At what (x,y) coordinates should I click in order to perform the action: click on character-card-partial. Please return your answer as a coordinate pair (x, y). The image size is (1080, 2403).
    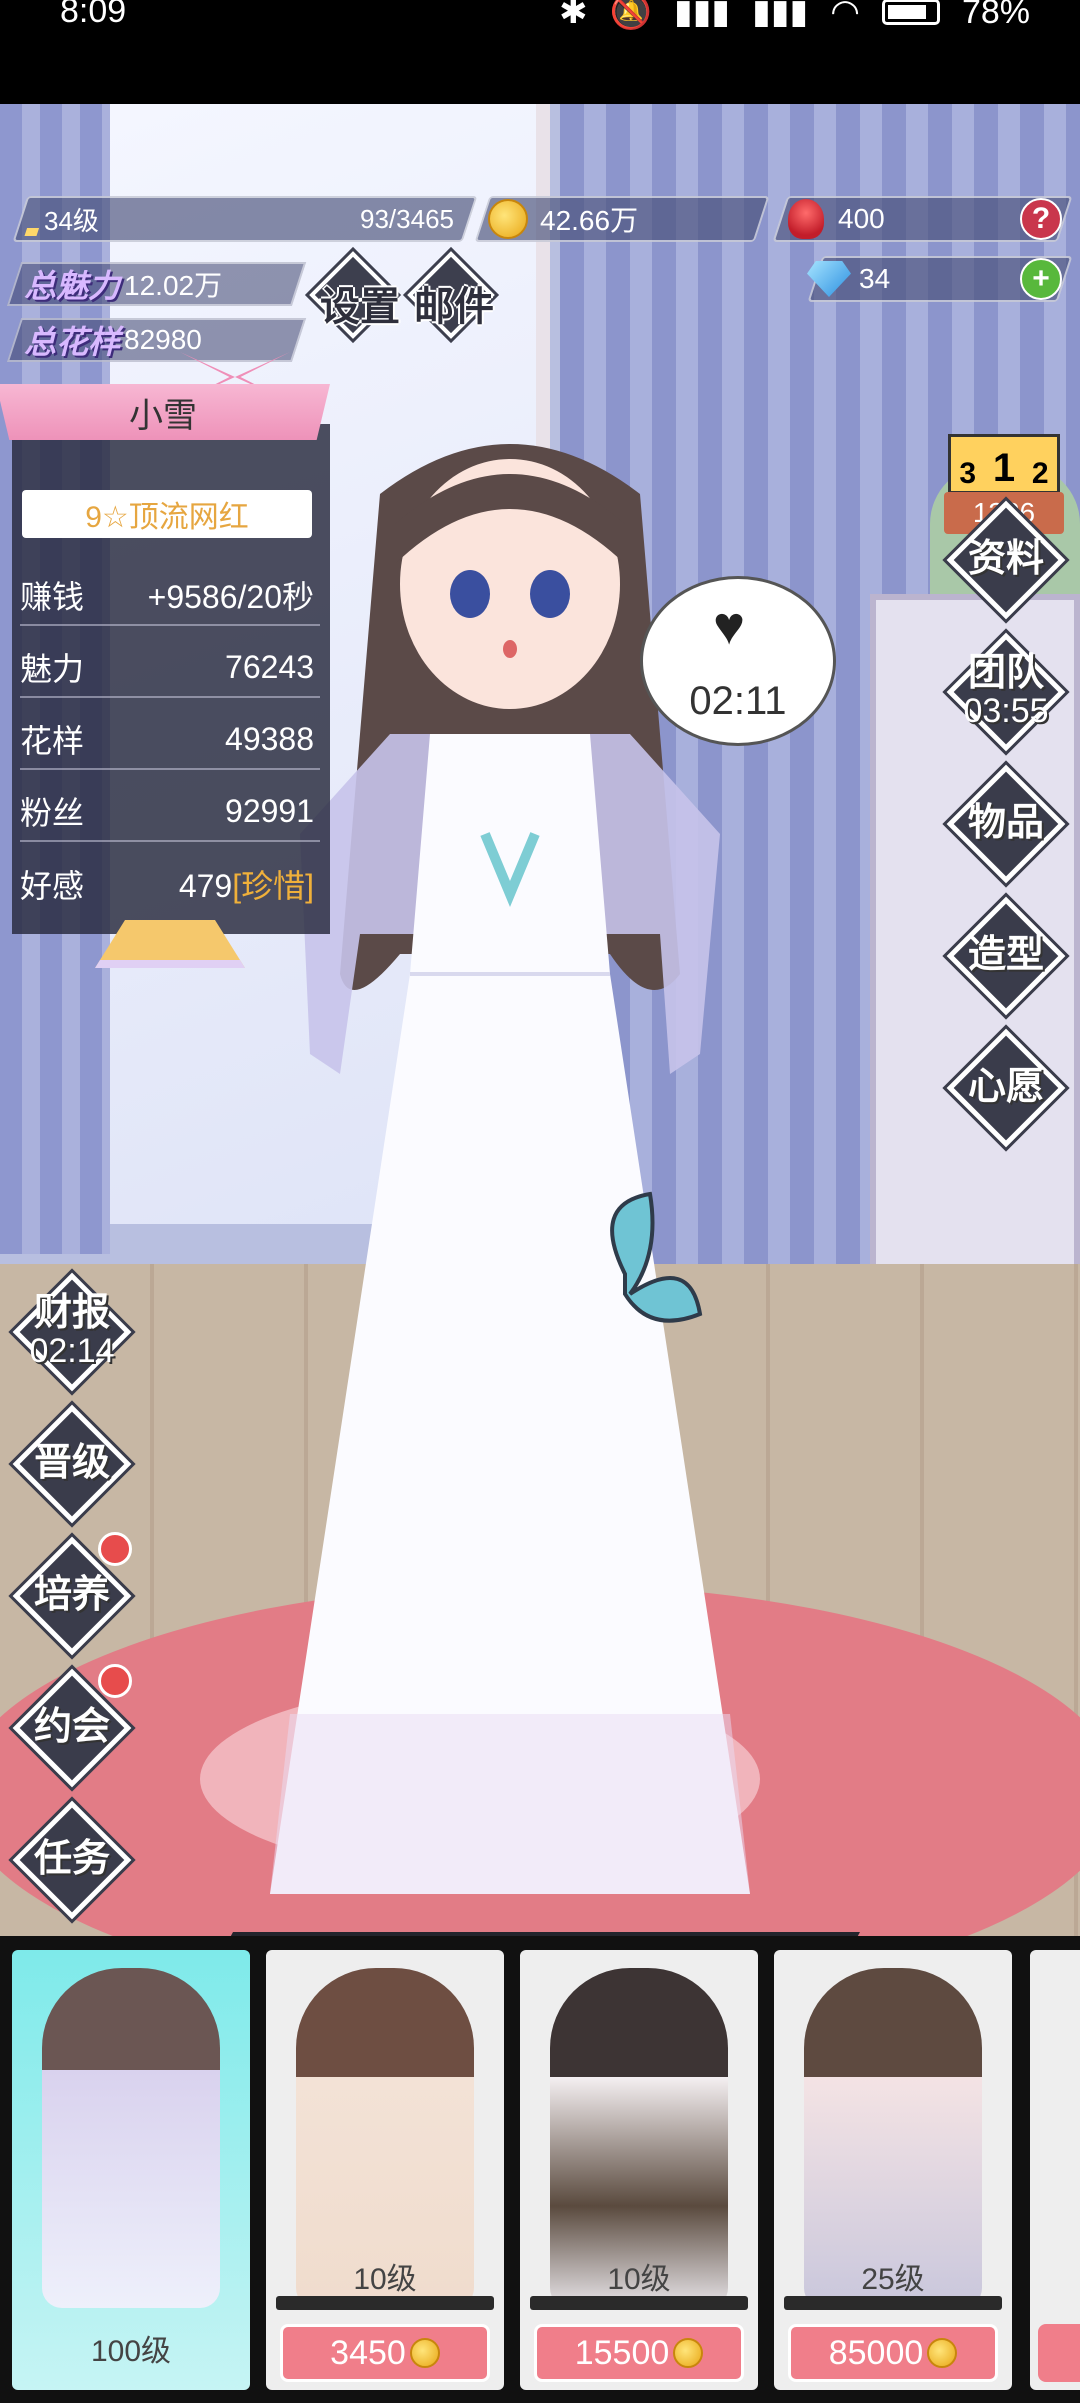
    Looking at the image, I should click on (1055, 2170).